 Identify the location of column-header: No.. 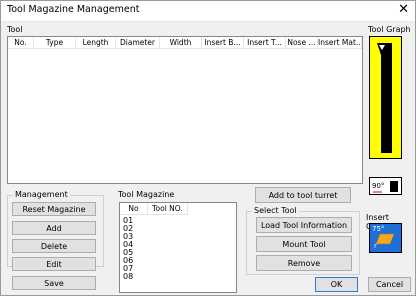
(21, 42).